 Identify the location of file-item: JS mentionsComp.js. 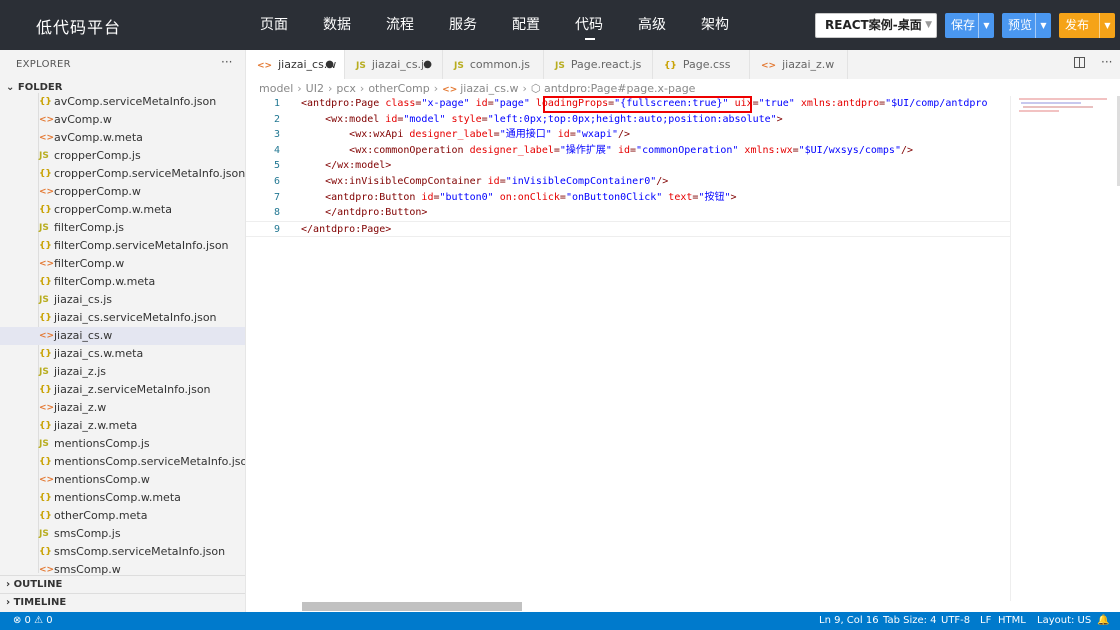
(122, 444).